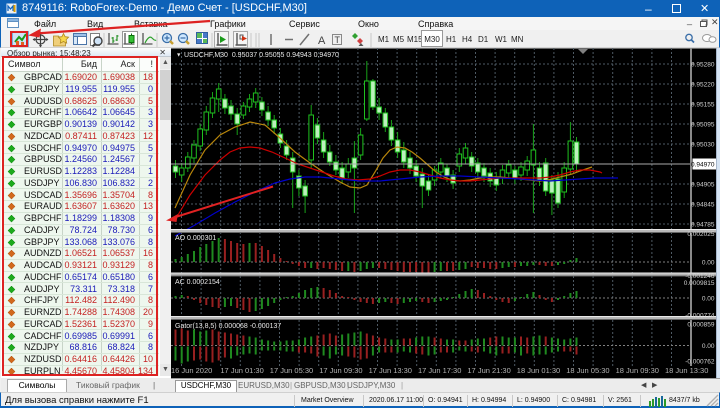 The width and height of the screenshot is (720, 408). I want to click on svg-text: -0.000762, so click(700, 362).